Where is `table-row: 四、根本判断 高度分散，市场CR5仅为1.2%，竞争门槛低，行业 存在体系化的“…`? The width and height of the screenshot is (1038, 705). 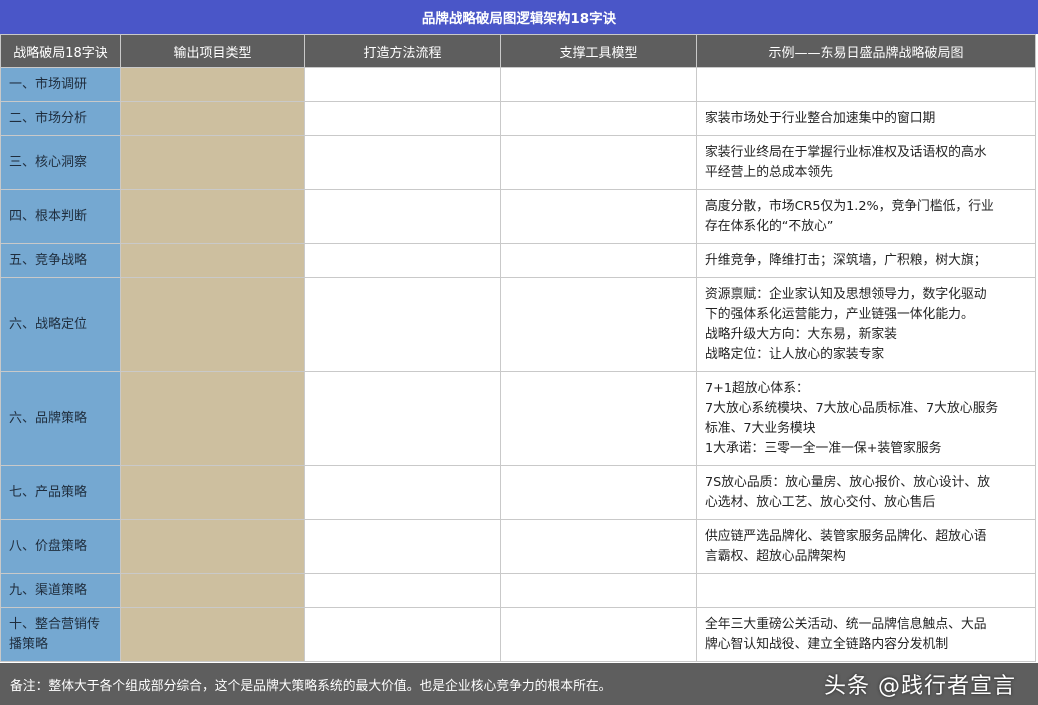 table-row: 四、根本判断 高度分散，市场CR5仅为1.2%，竞争门槛低，行业 存在体系化的“… is located at coordinates (518, 216).